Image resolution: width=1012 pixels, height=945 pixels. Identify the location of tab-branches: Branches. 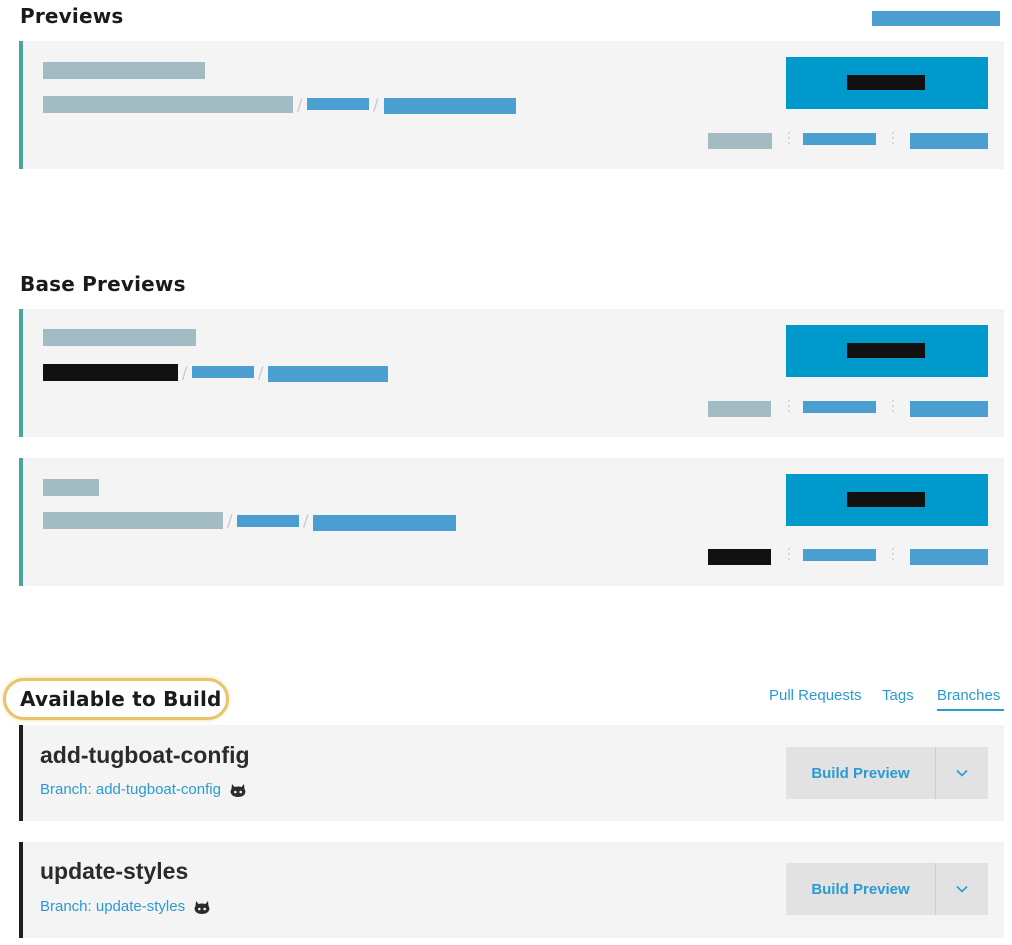
(970, 699).